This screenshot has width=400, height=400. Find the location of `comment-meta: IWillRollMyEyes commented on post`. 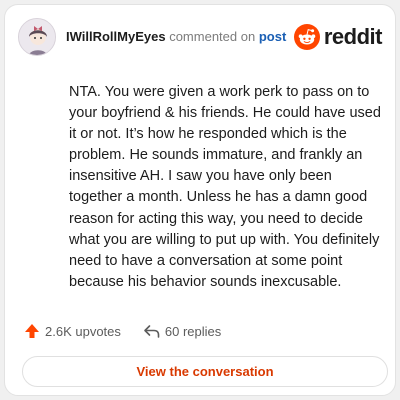

comment-meta: IWillRollMyEyes commented on post is located at coordinates (176, 37).